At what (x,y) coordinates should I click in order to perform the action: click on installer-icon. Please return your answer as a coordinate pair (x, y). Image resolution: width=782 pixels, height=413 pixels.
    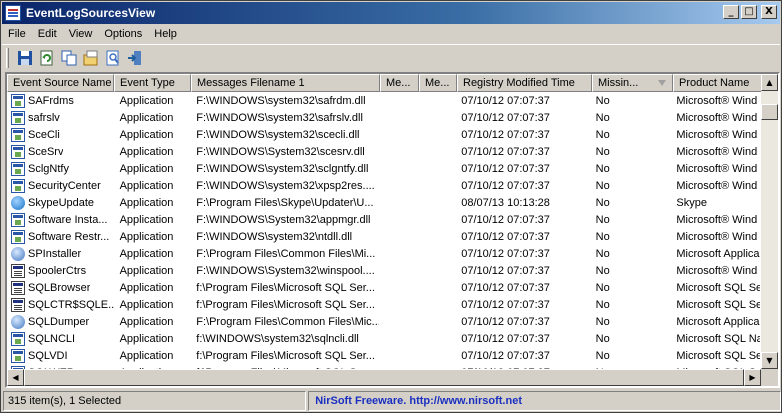
    Looking at the image, I should click on (18, 321).